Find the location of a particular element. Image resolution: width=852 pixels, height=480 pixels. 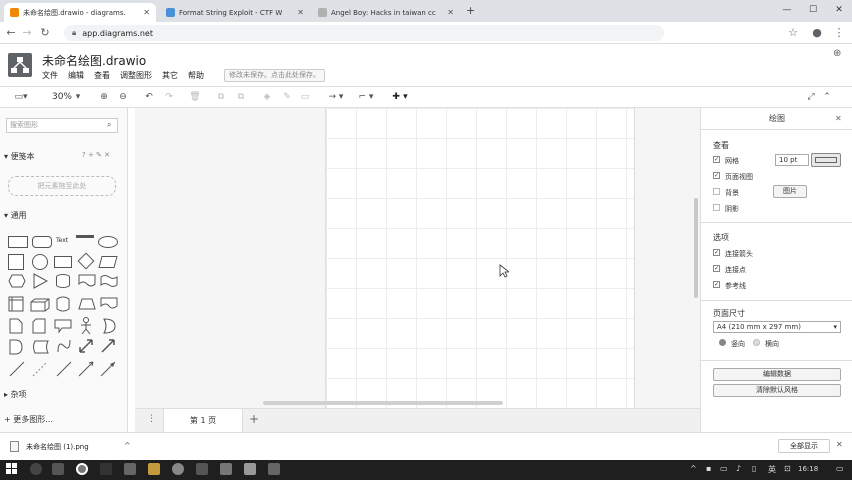

cylinder-shape is located at coordinates (63, 281).